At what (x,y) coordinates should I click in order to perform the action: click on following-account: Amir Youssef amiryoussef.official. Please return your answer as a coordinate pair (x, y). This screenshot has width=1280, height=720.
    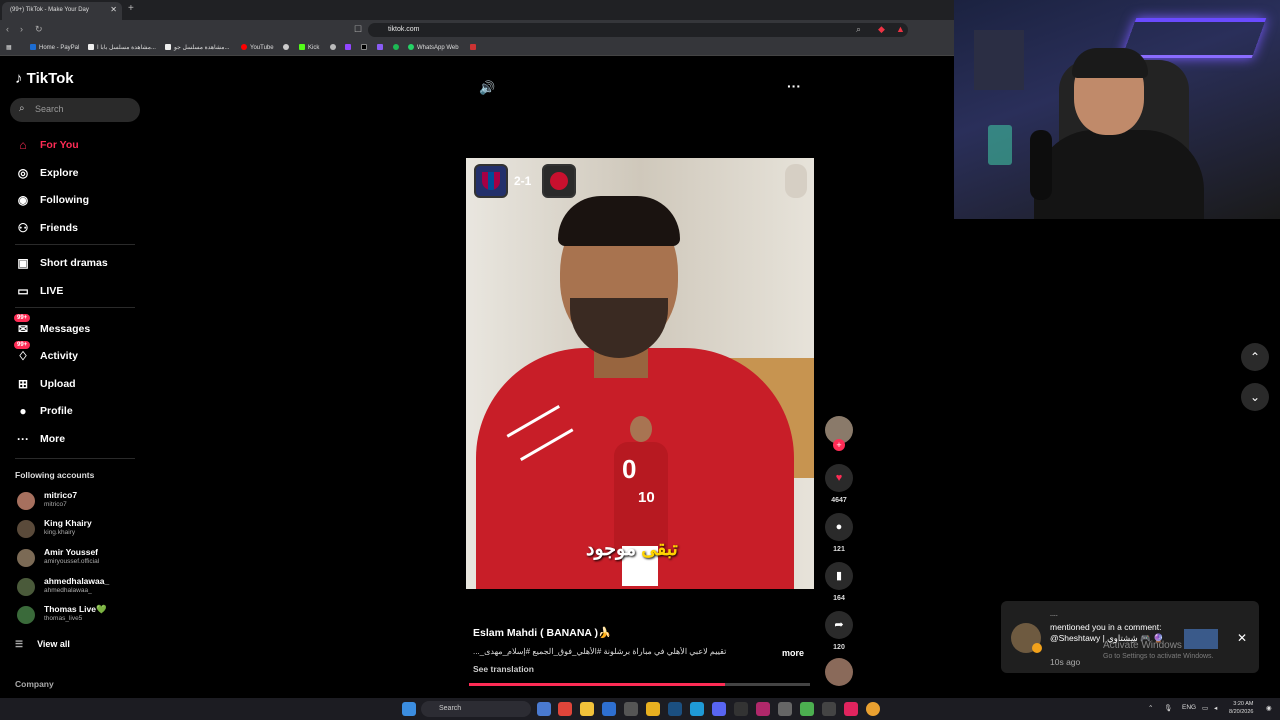
    Looking at the image, I should click on (80, 558).